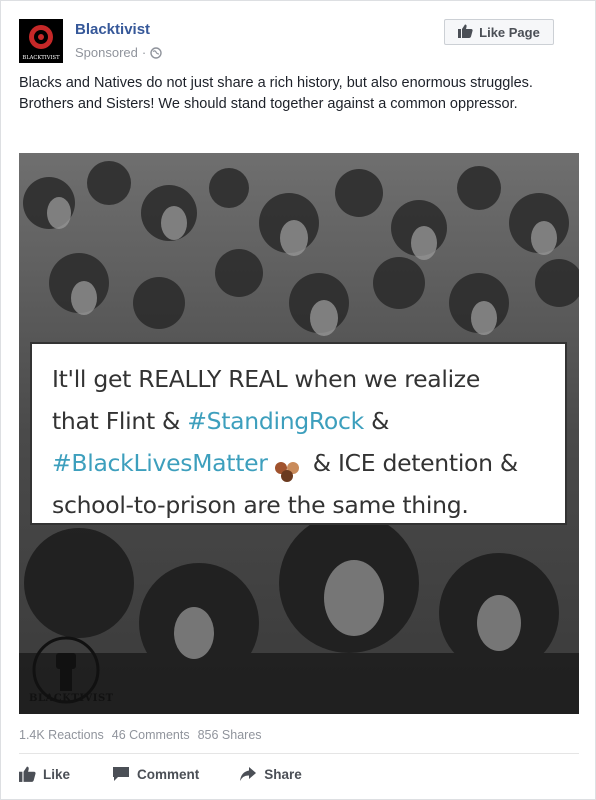 The image size is (596, 800). I want to click on share-arrow-icon, so click(248, 774).